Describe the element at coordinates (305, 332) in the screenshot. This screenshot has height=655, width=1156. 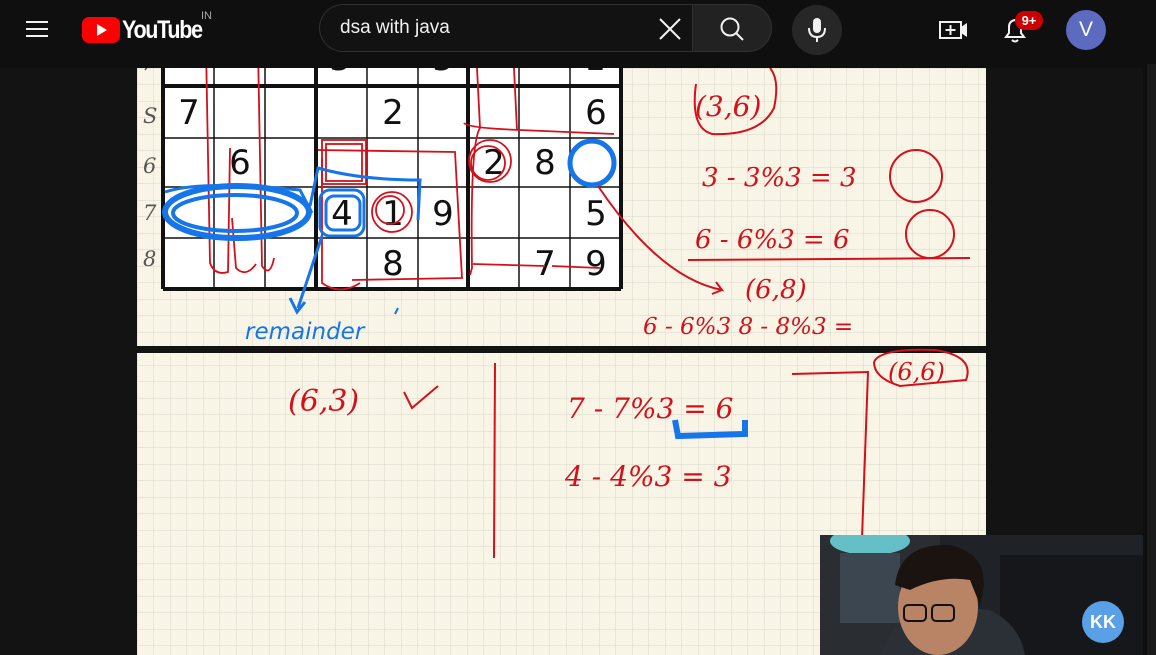
I see `remainder-label: remainder` at that location.